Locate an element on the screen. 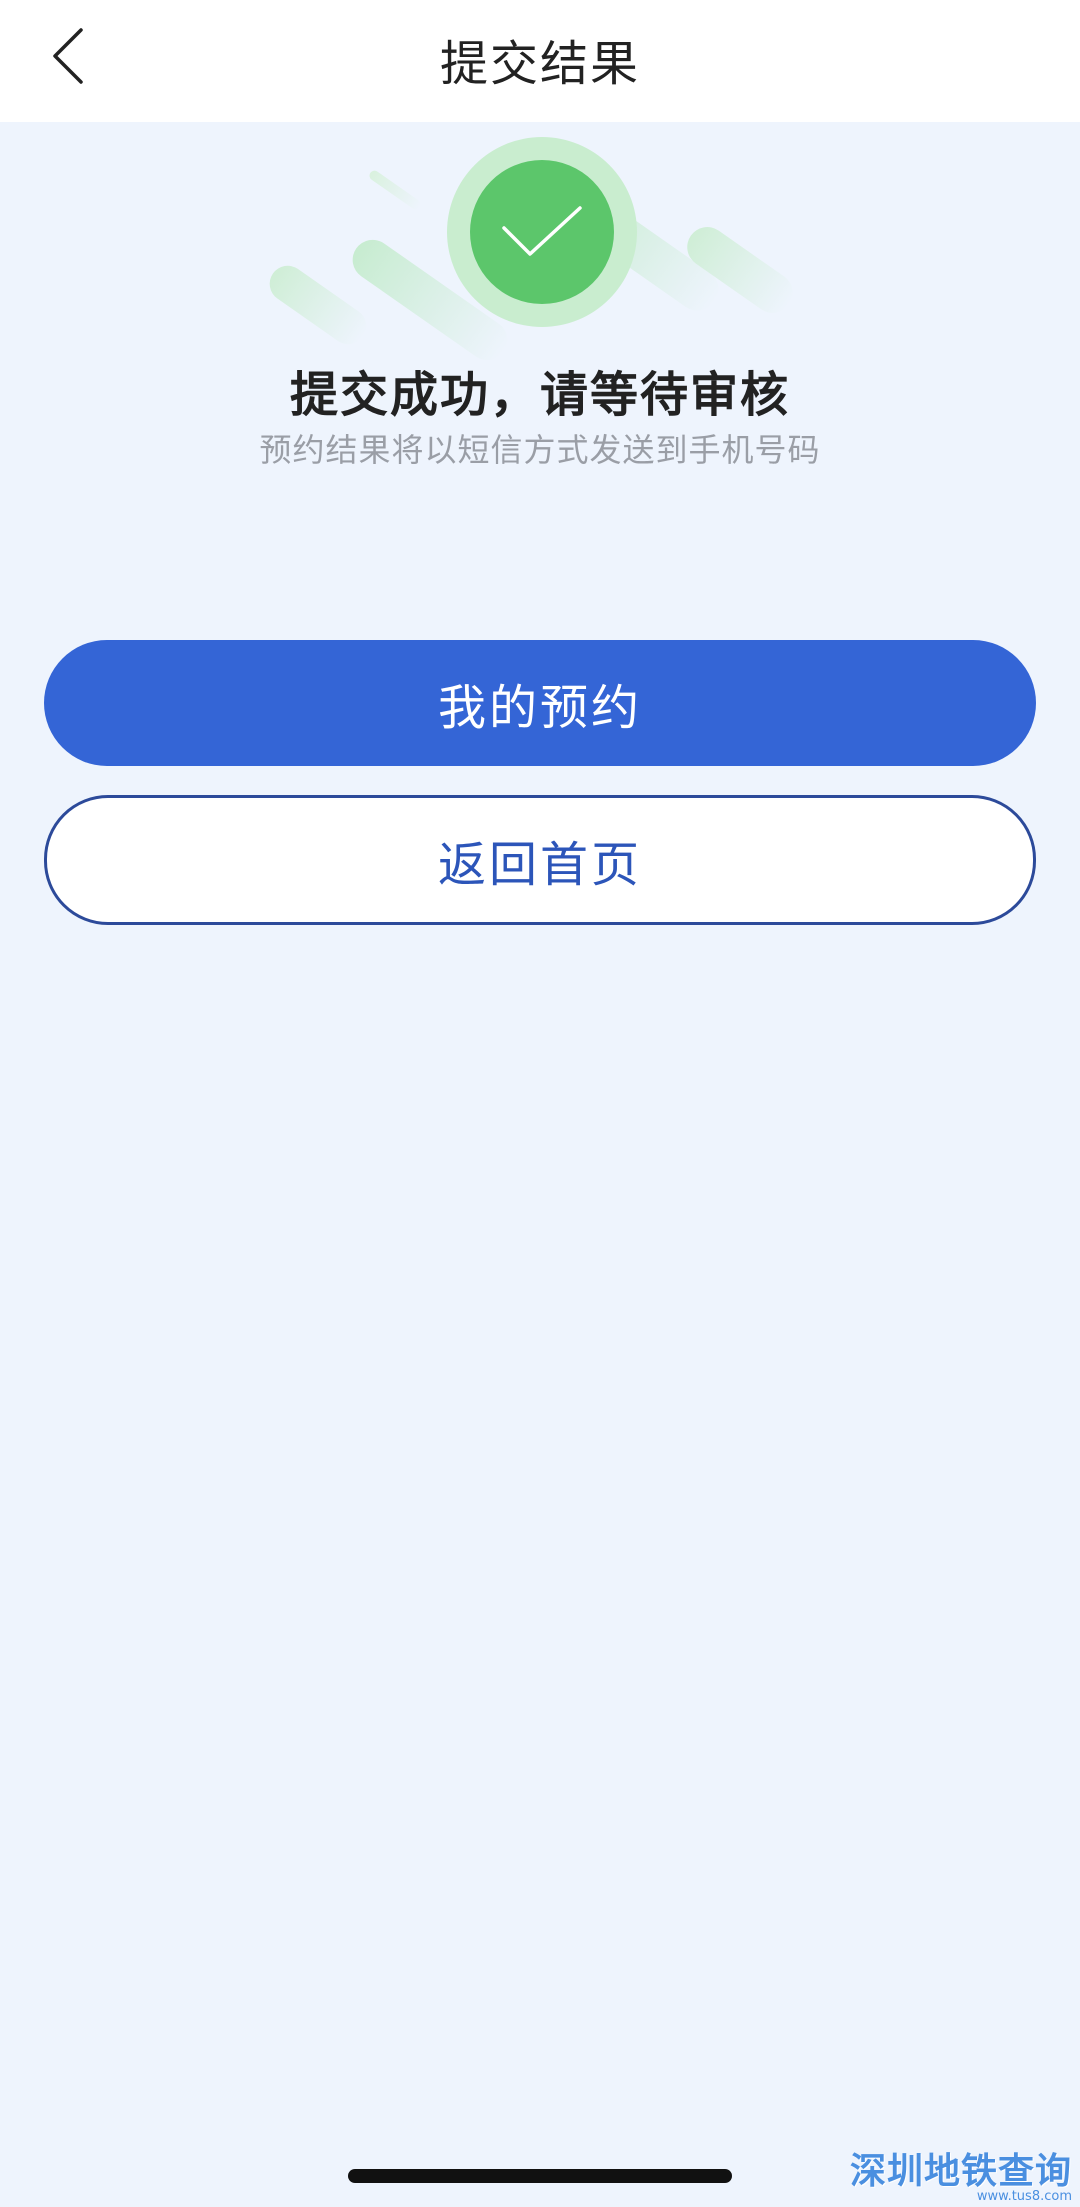 Image resolution: width=1080 pixels, height=2207 pixels. result-subtitle: 预约结果将以短信方式发送到手机号码 is located at coordinates (540, 450).